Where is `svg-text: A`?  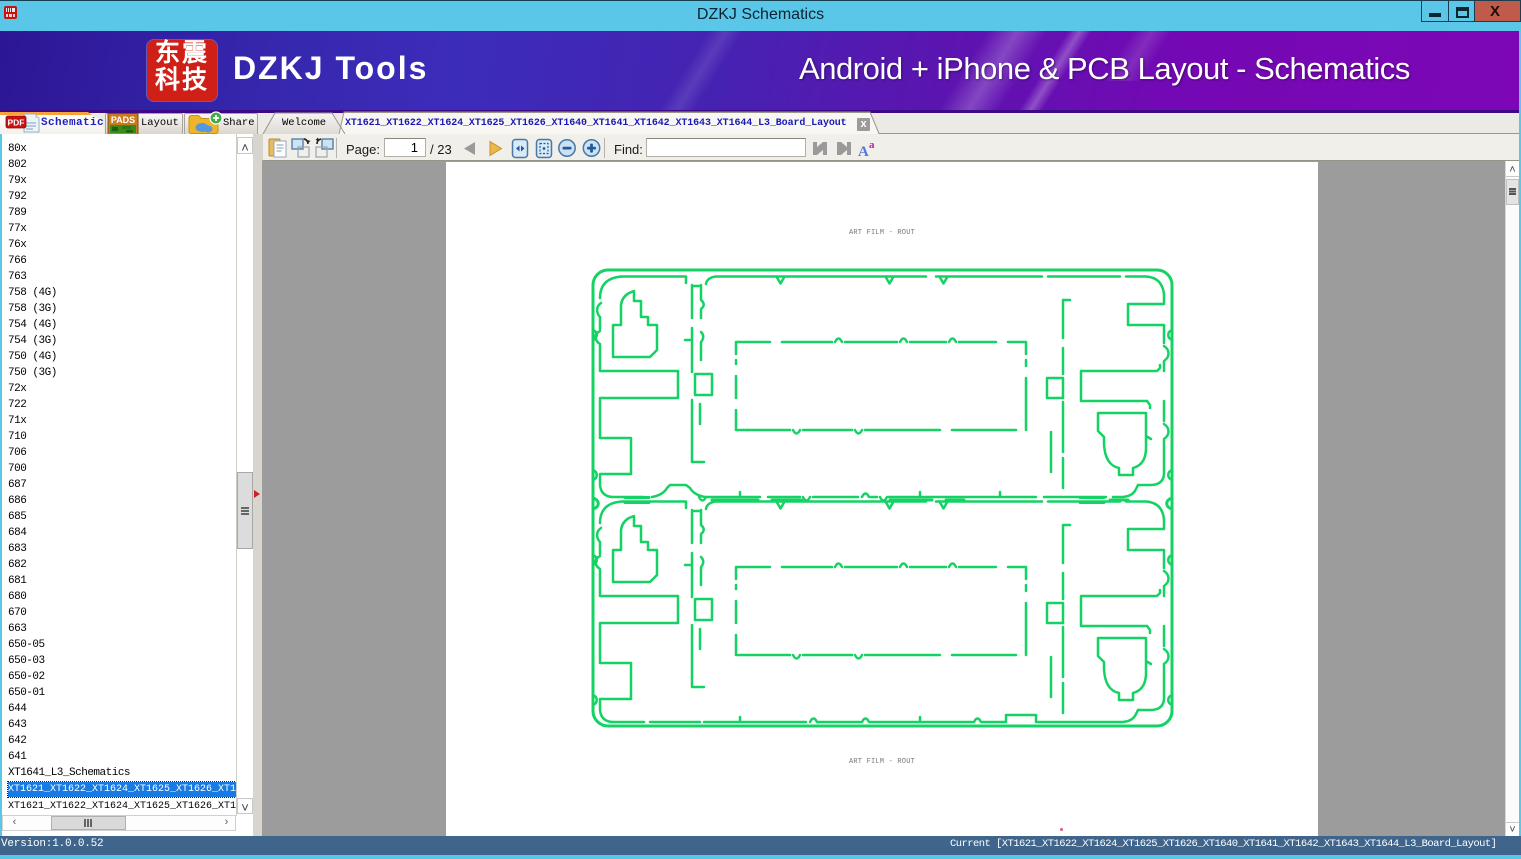 svg-text: A is located at coordinates (863, 152).